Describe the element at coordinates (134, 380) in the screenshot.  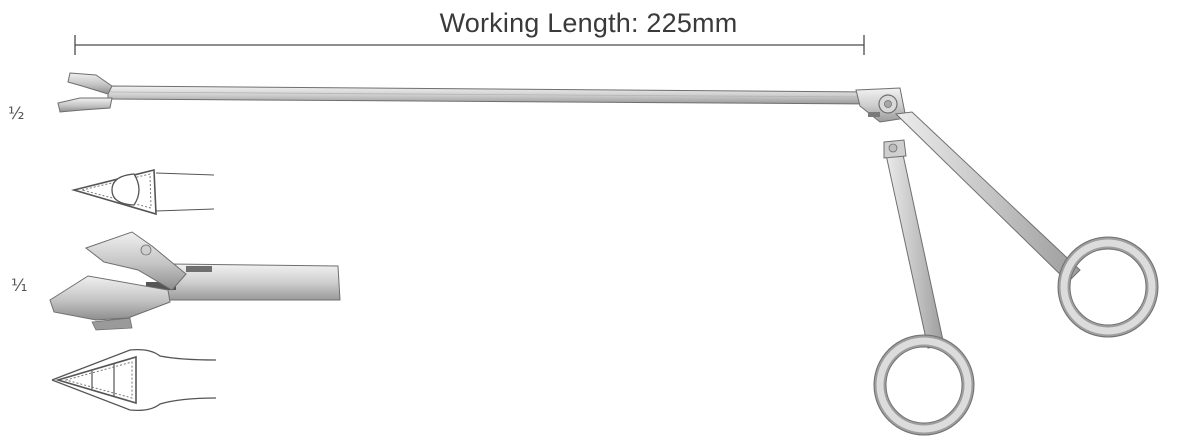
I see `jaw-cross-section-icon-detail` at that location.